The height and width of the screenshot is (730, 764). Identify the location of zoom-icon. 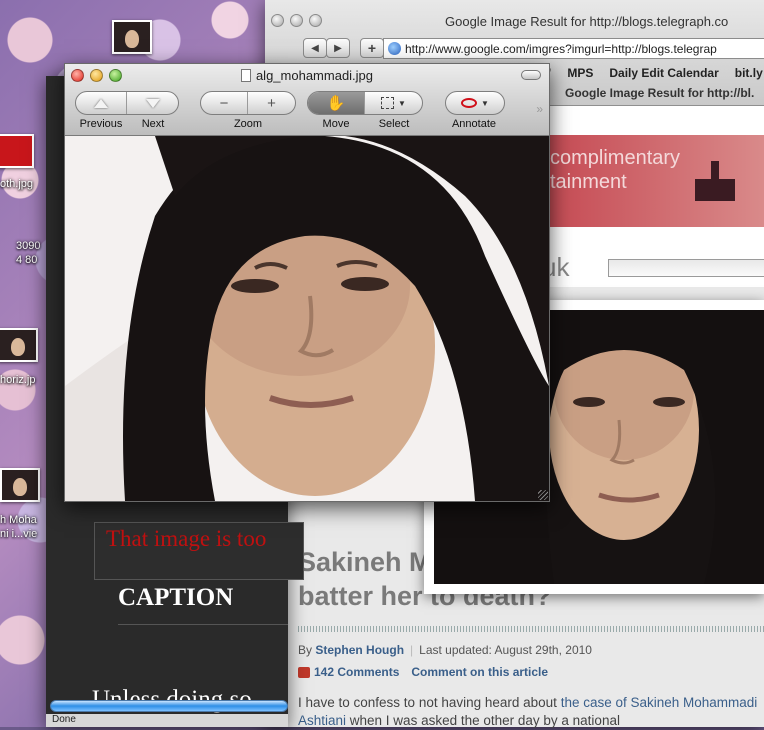
(315, 20).